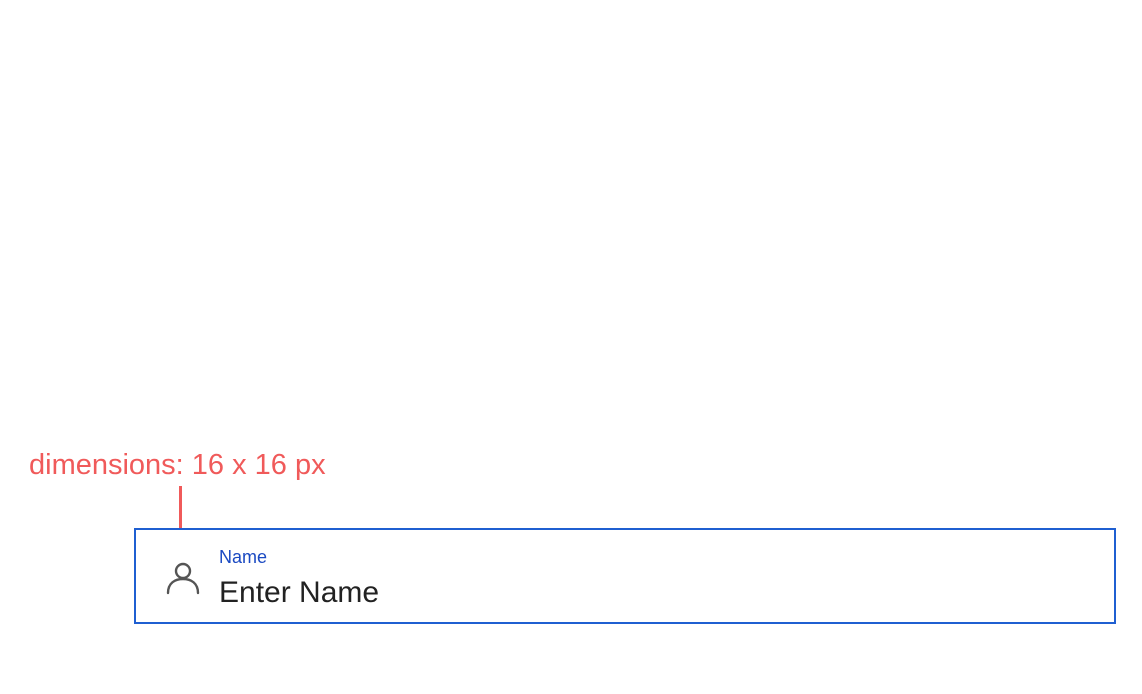 Image resolution: width=1142 pixels, height=694 pixels. I want to click on person-icon, so click(183, 578).